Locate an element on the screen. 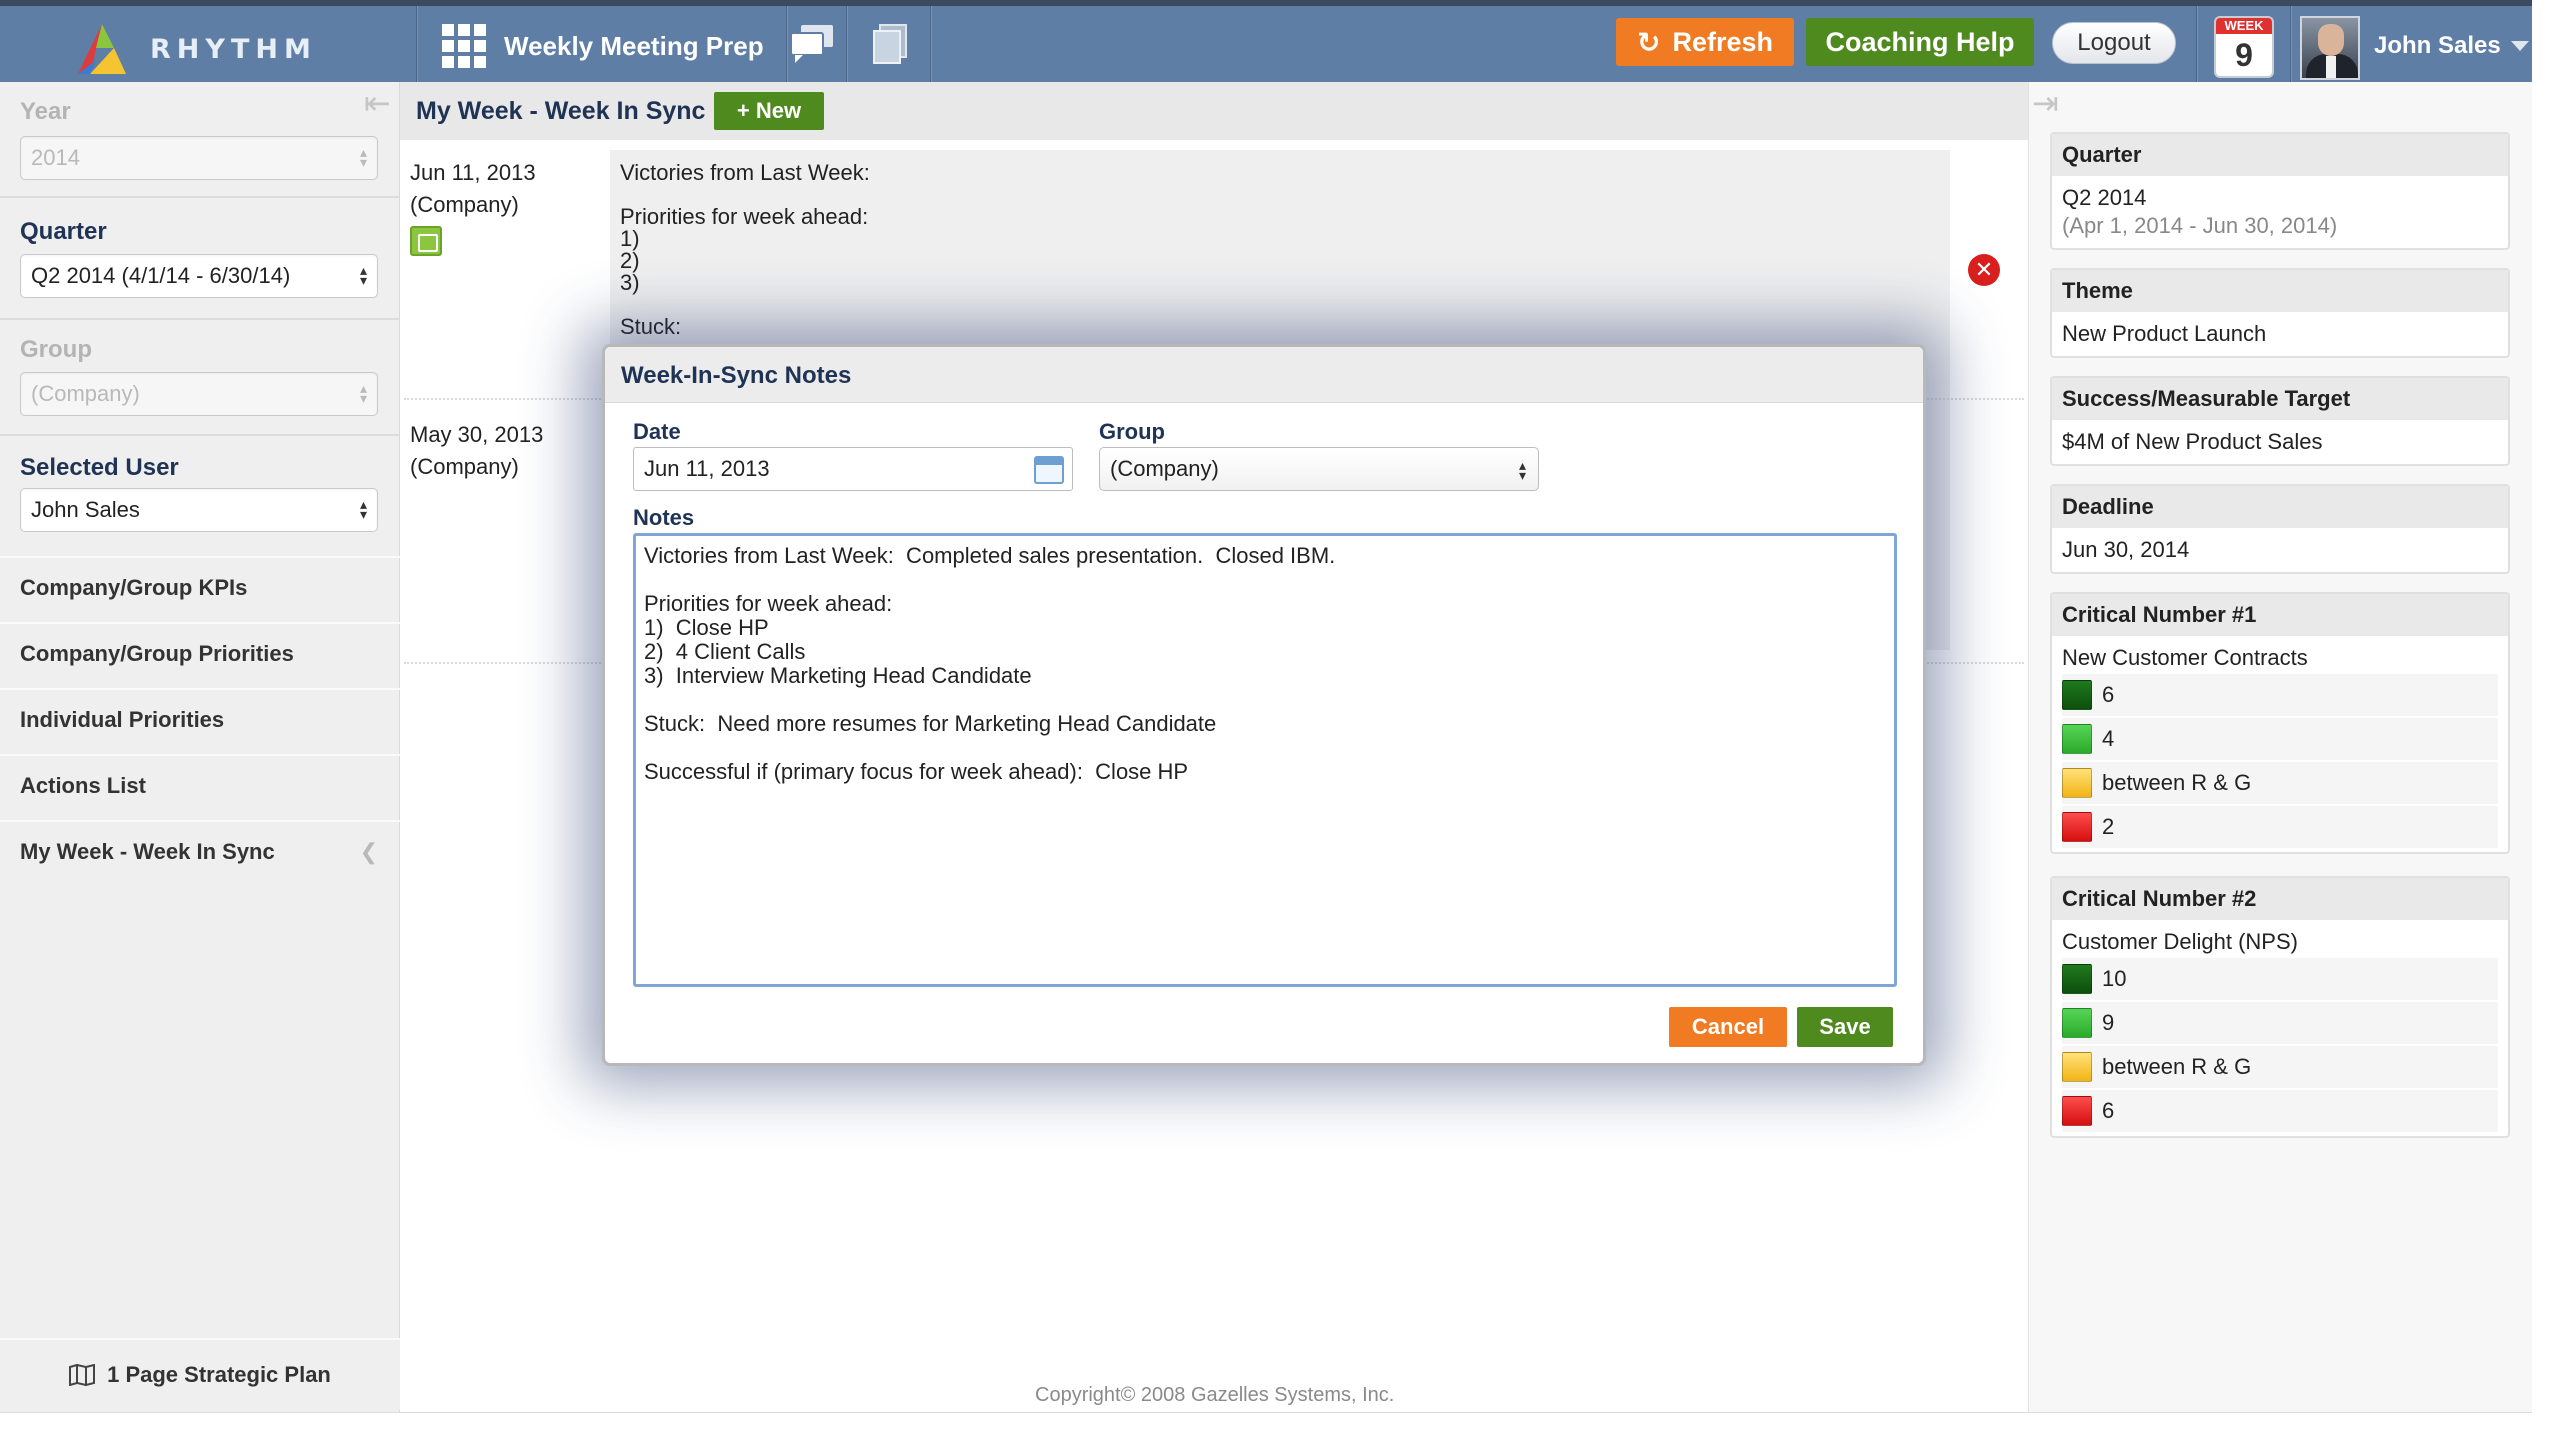 The width and height of the screenshot is (2560, 1440). logout-button: Logout is located at coordinates (2114, 43).